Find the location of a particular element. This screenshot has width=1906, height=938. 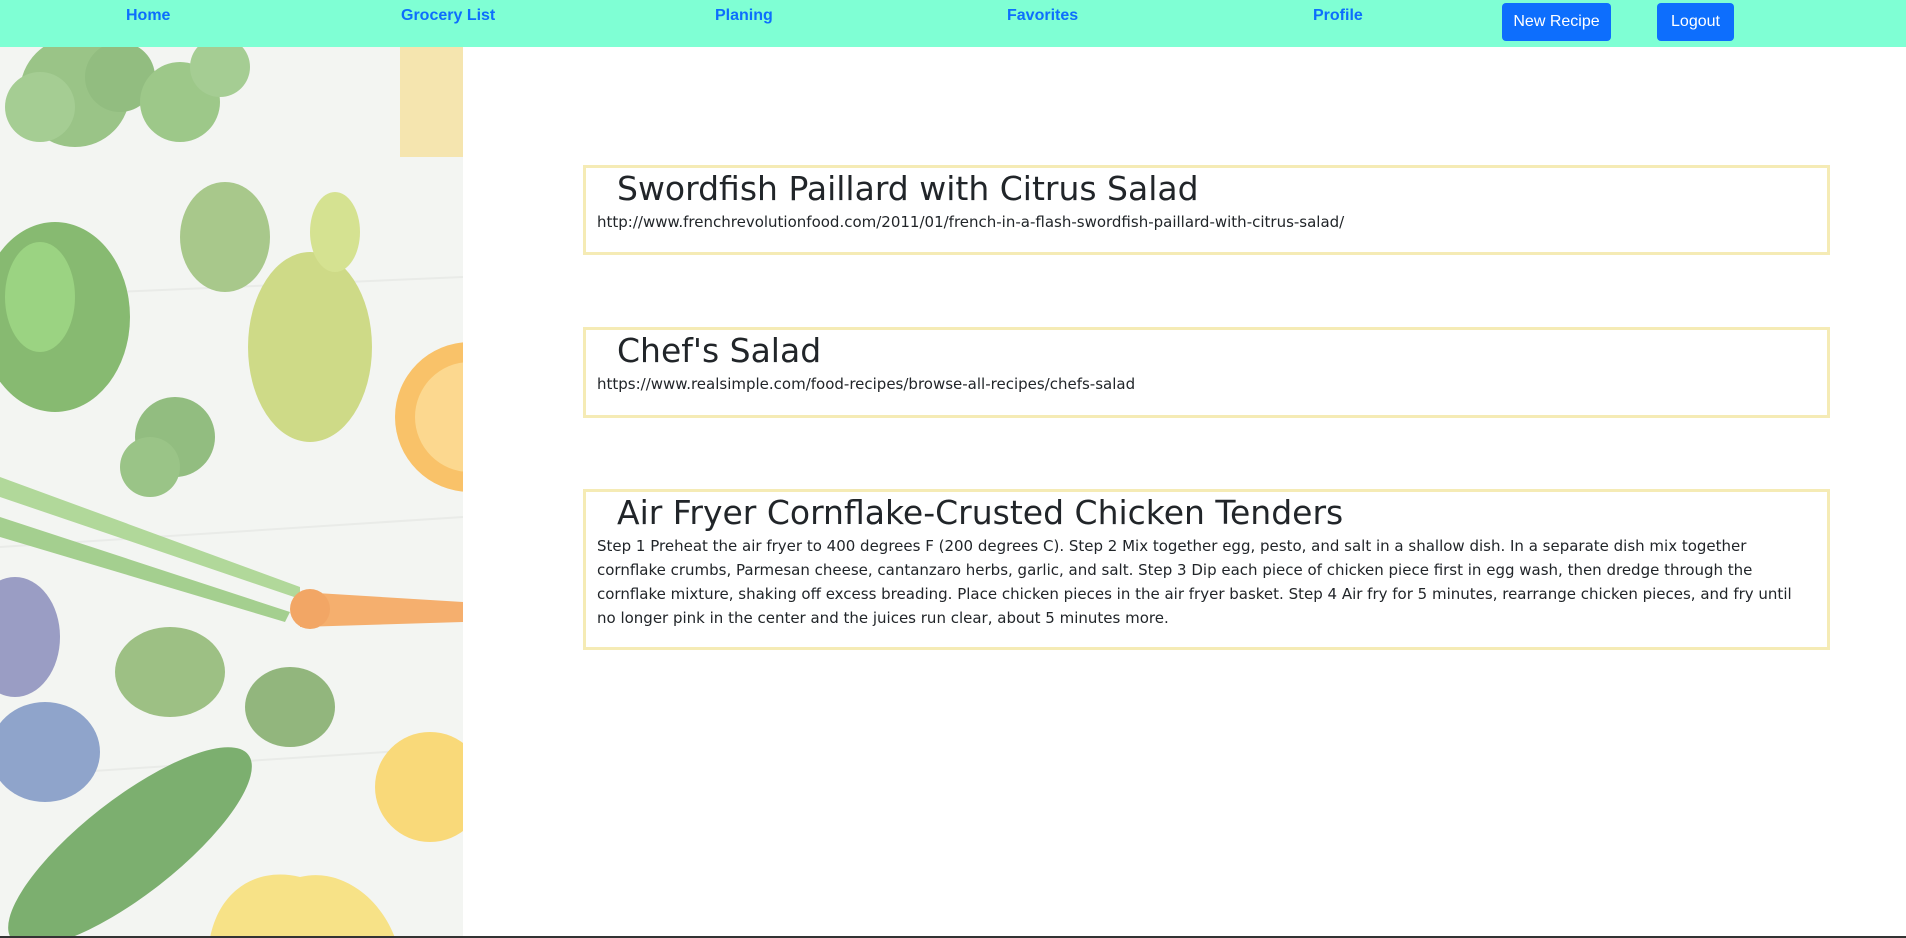

nav-link-profile: Profile is located at coordinates (1338, 16).